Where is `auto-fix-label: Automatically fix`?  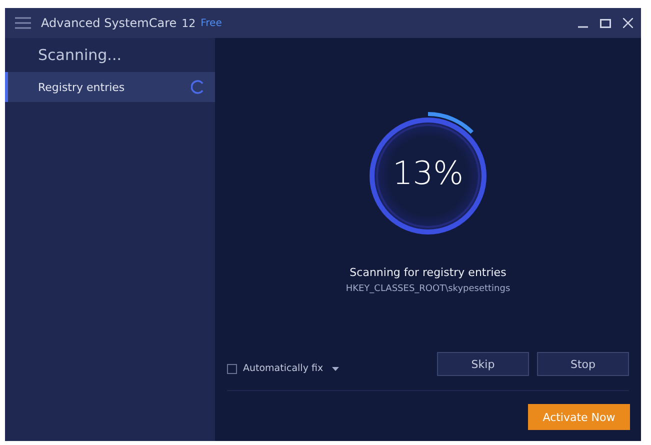 auto-fix-label: Automatically fix is located at coordinates (283, 368).